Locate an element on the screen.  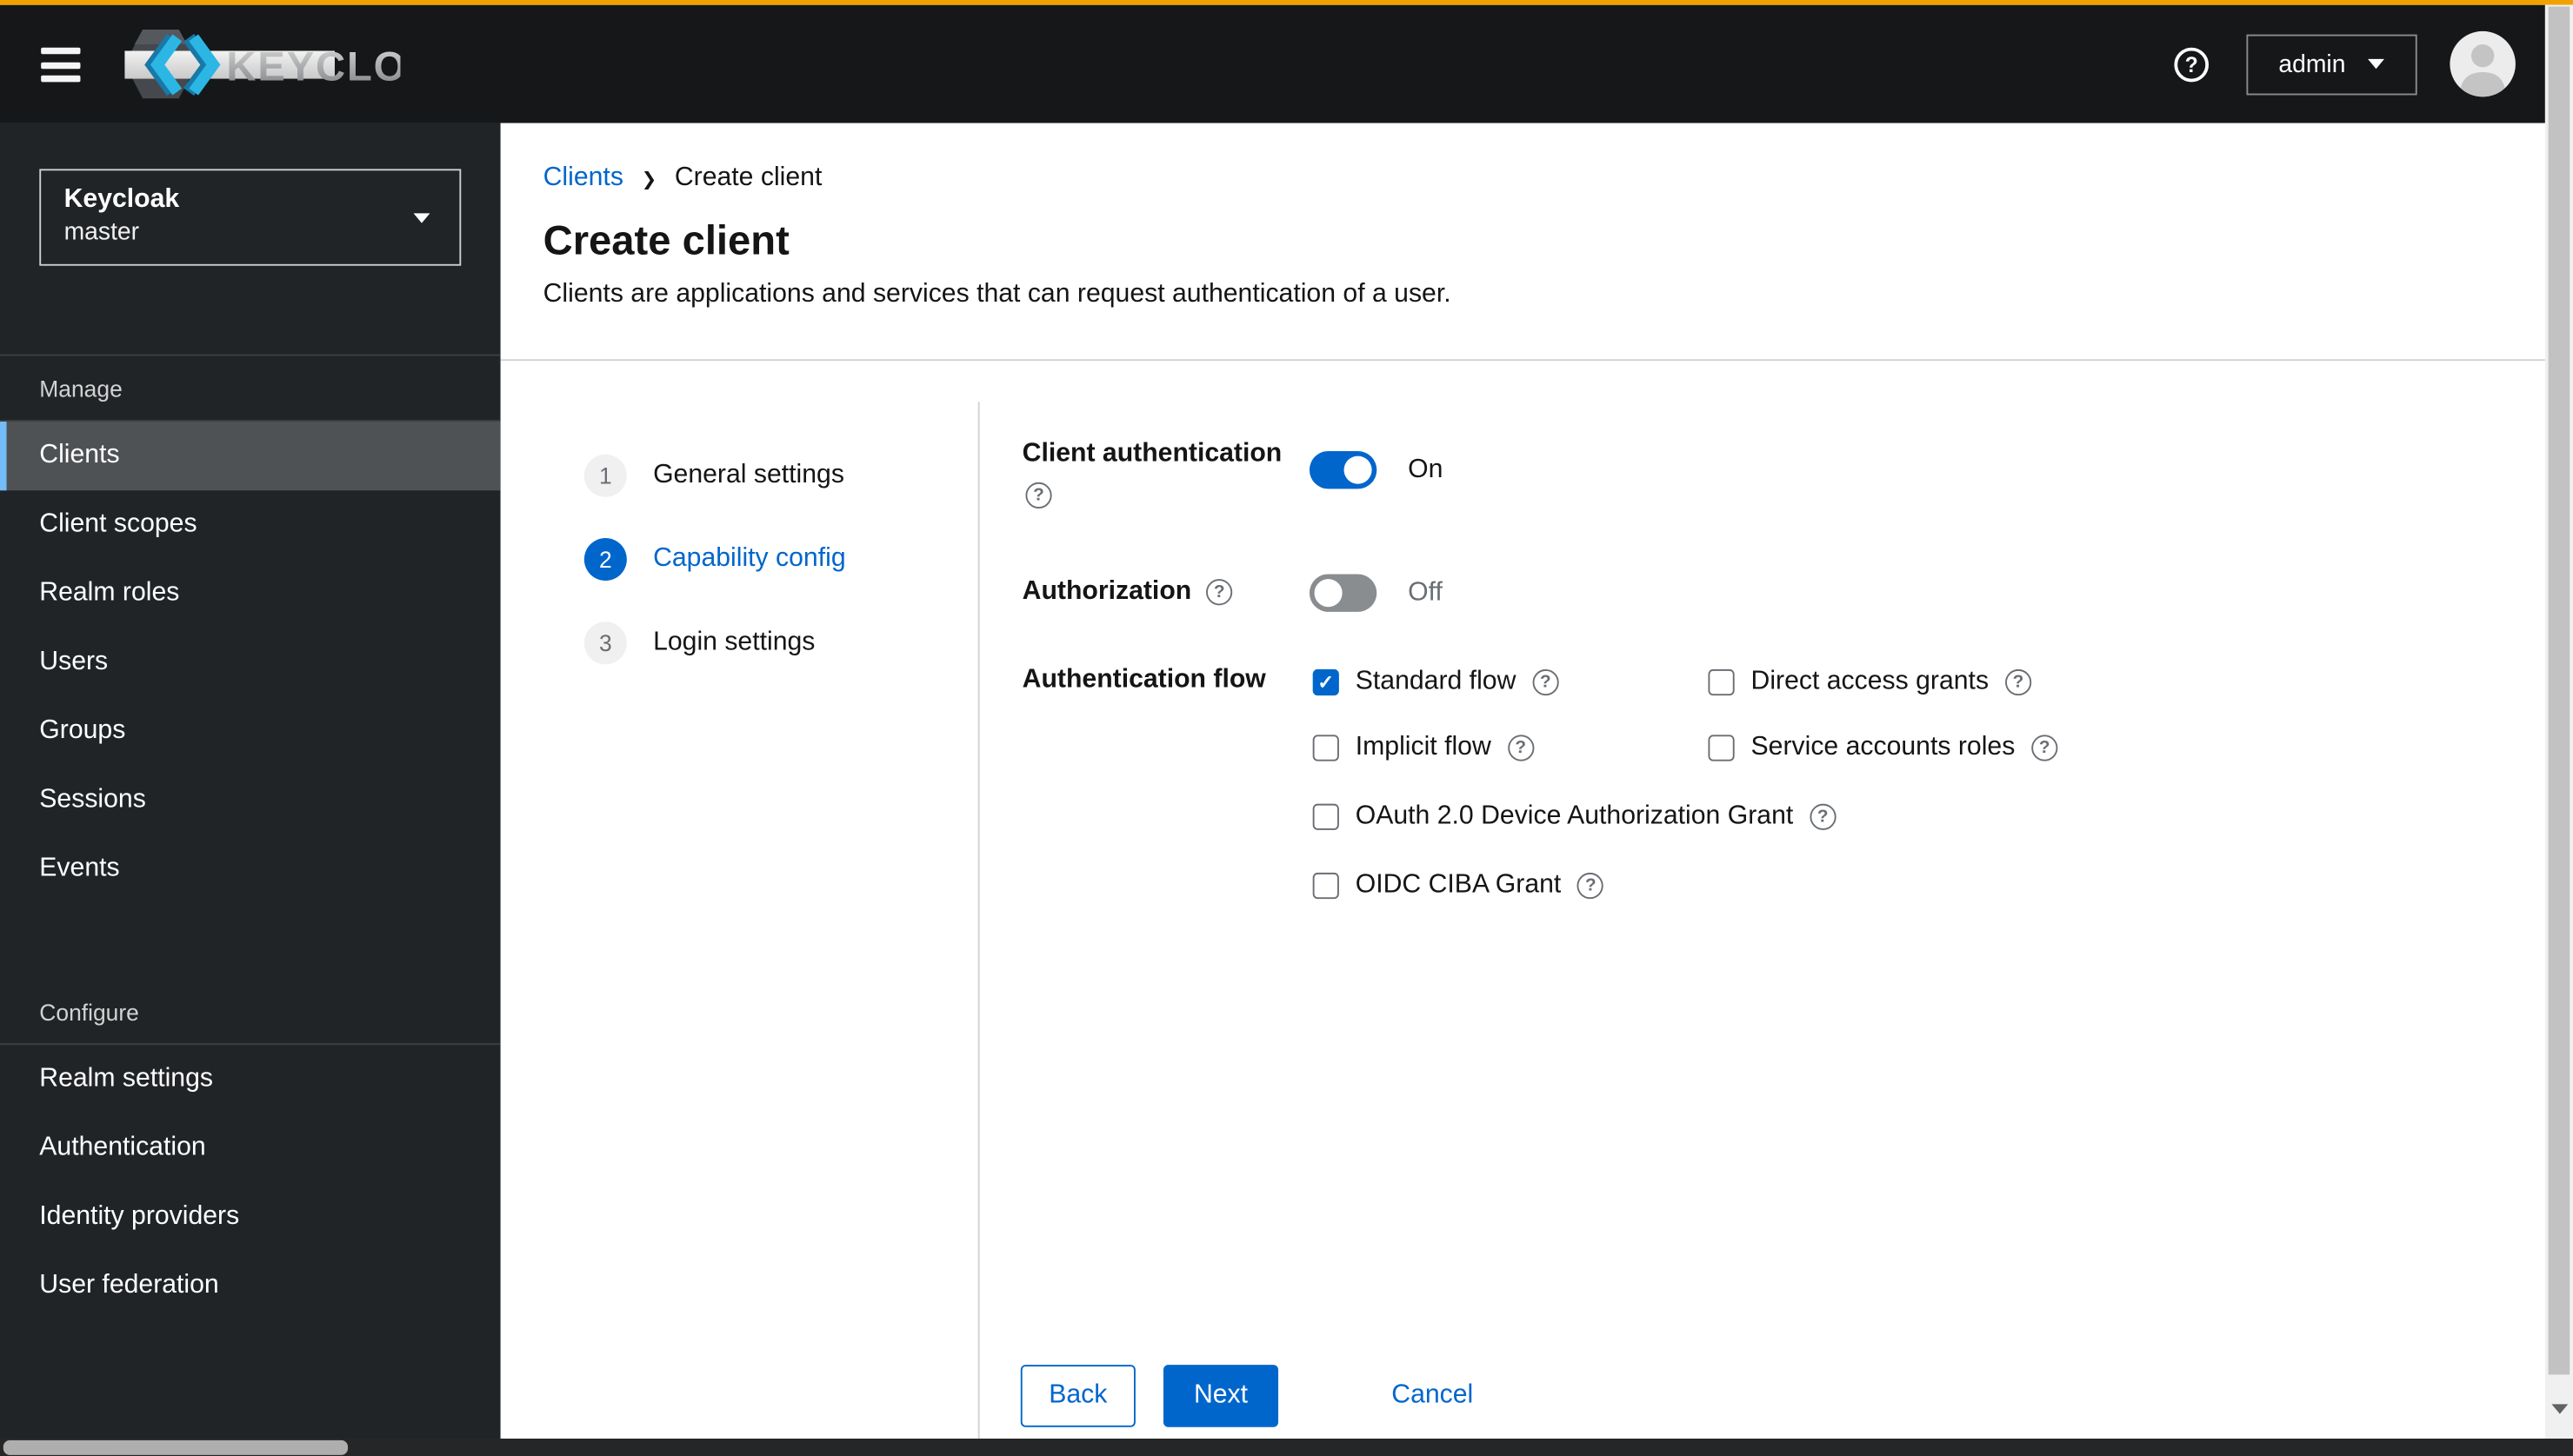
wizard-step-capability-config: 2 Capability config is located at coordinates (715, 559).